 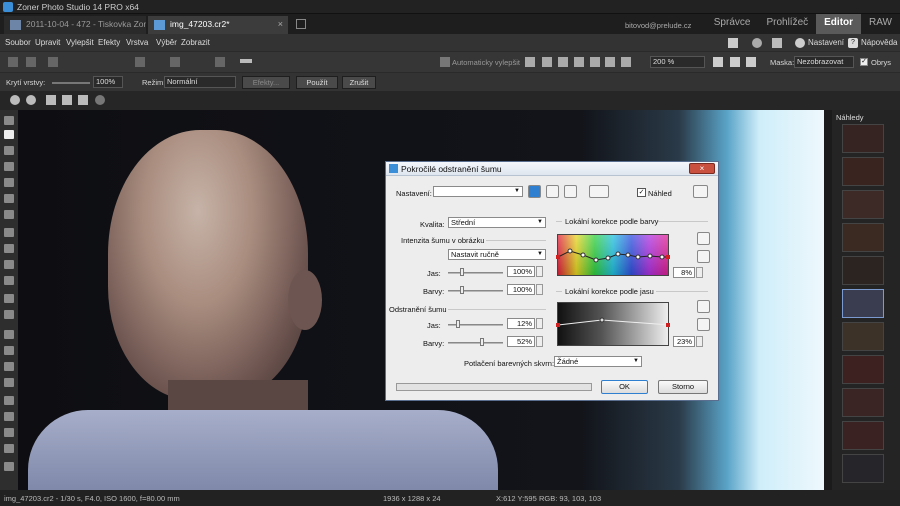 I want to click on straighten-tool-icon, so click(x=9, y=166).